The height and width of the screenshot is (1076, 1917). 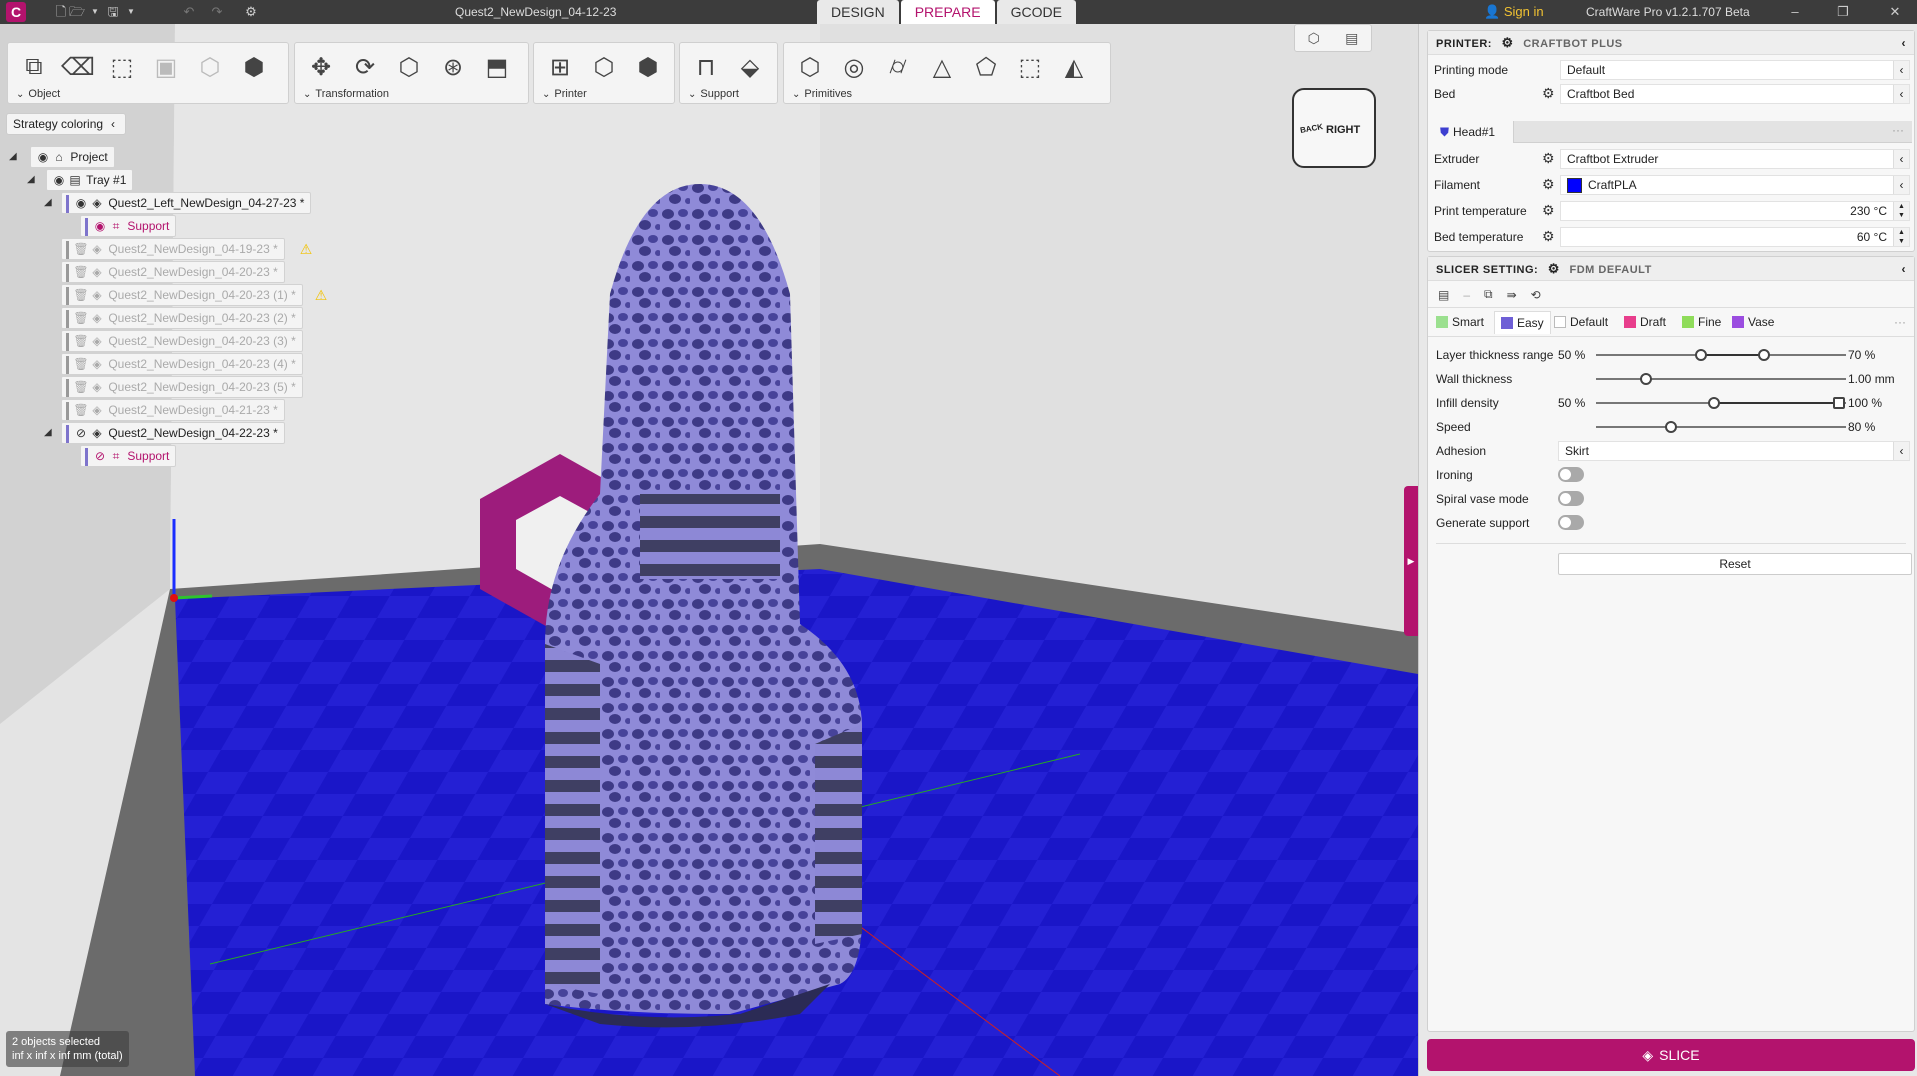 What do you see at coordinates (898, 67) in the screenshot?
I see `cylinder-primitive-icon: ⌭` at bounding box center [898, 67].